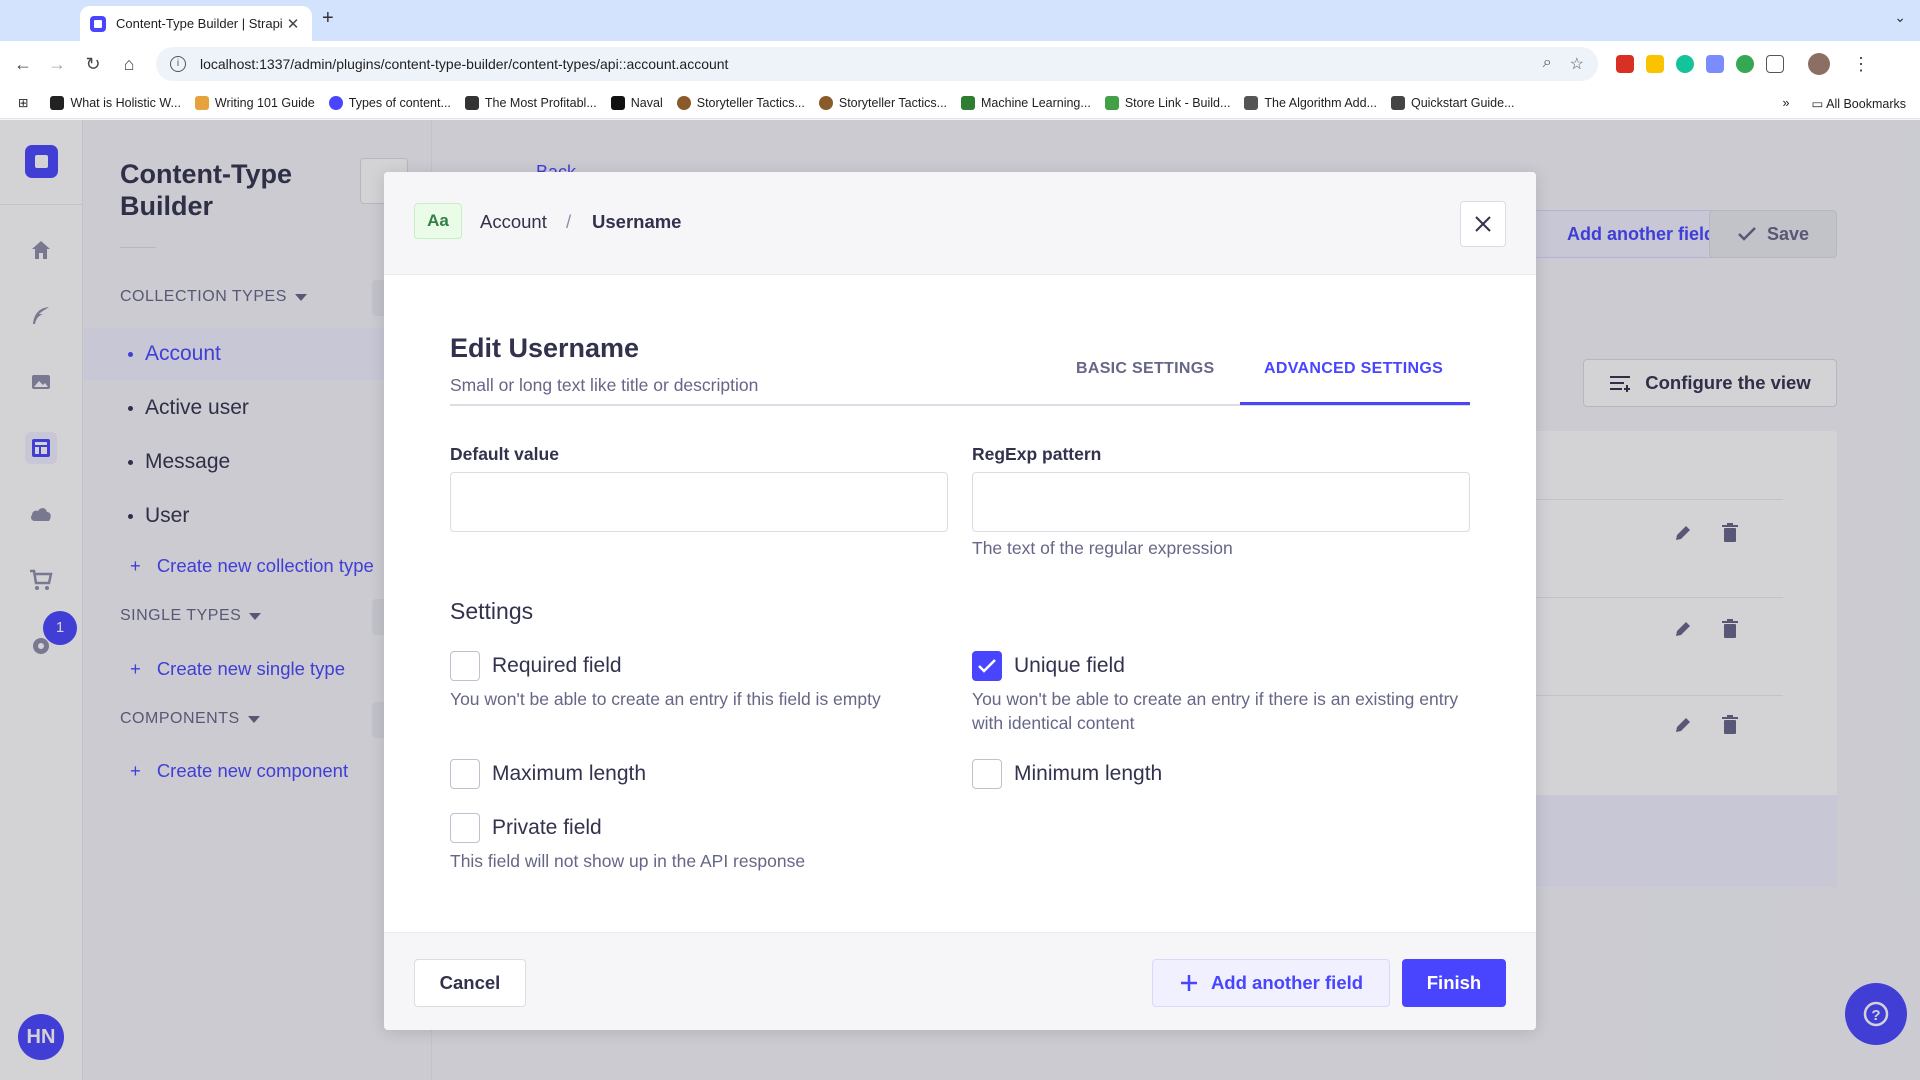 Image resolution: width=1920 pixels, height=1080 pixels. I want to click on private-field-checkbox, so click(465, 828).